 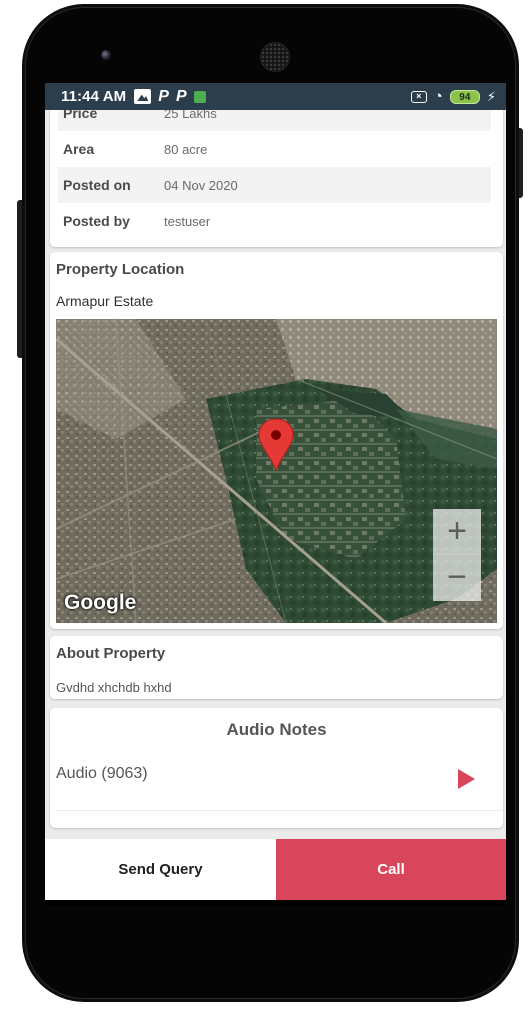 I want to click on detail-value: 25 Lakhs, so click(x=190, y=115).